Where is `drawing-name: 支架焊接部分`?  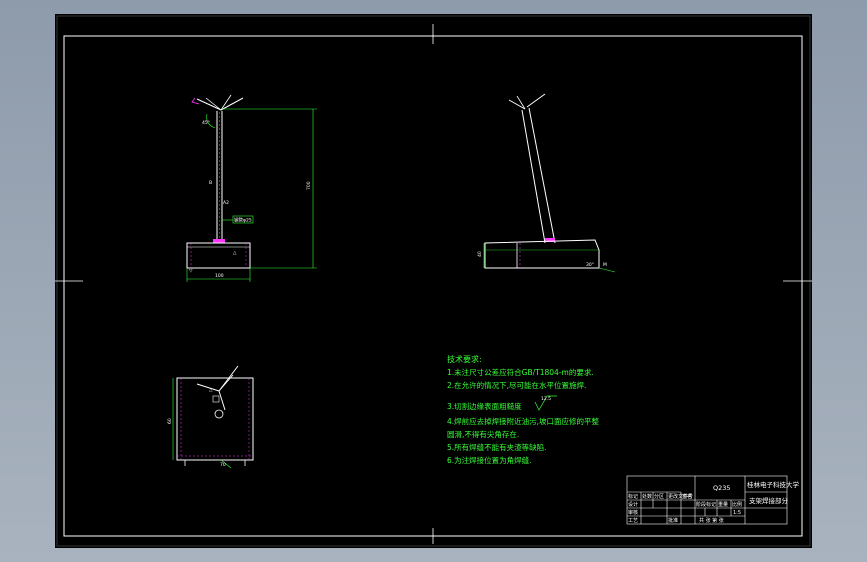
drawing-name: 支架焊接部分 is located at coordinates (769, 500).